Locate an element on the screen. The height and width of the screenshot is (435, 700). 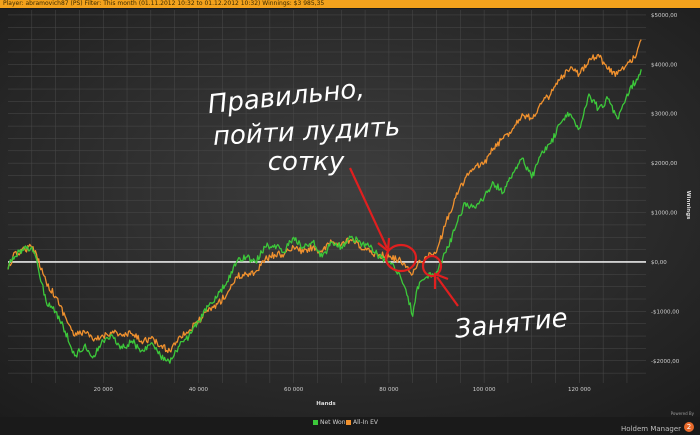
x-tick-label: 80 000 is located at coordinates (389, 390).